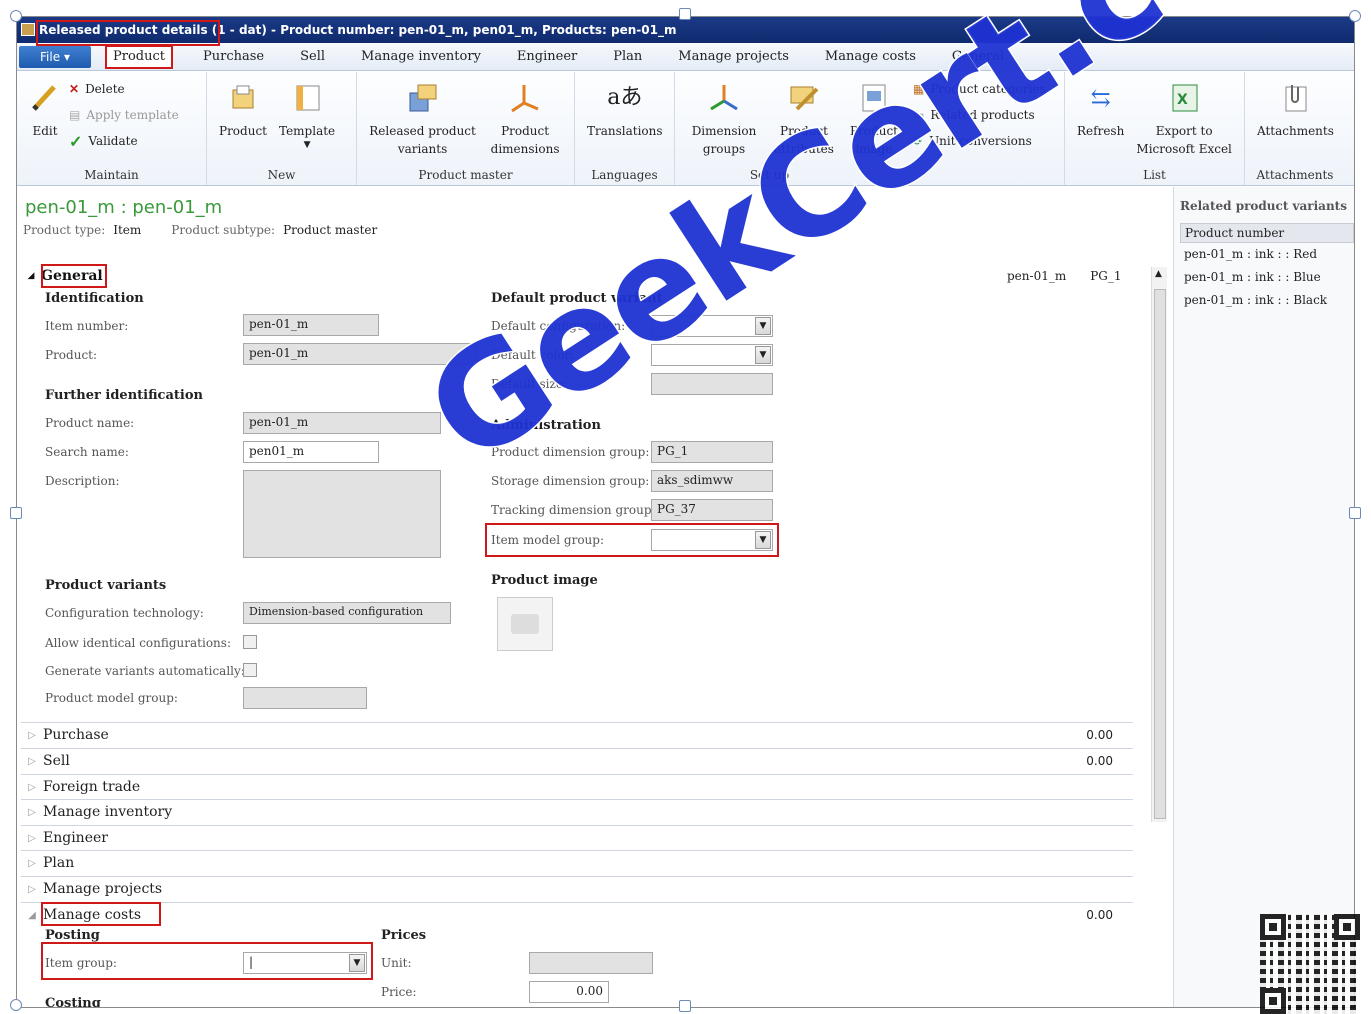  I want to click on scrollbar-thumb, so click(1160, 554).